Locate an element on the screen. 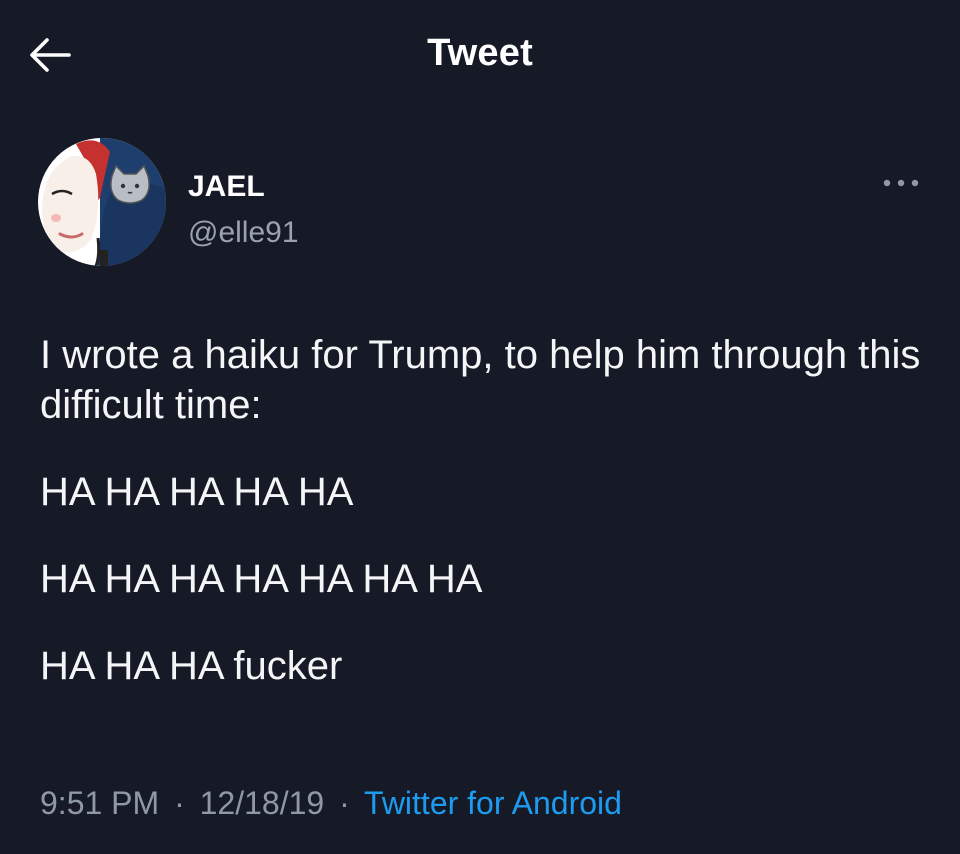 The width and height of the screenshot is (960, 854). haiku-line-2: HA HA HA HA HA HA HA is located at coordinates (261, 579).